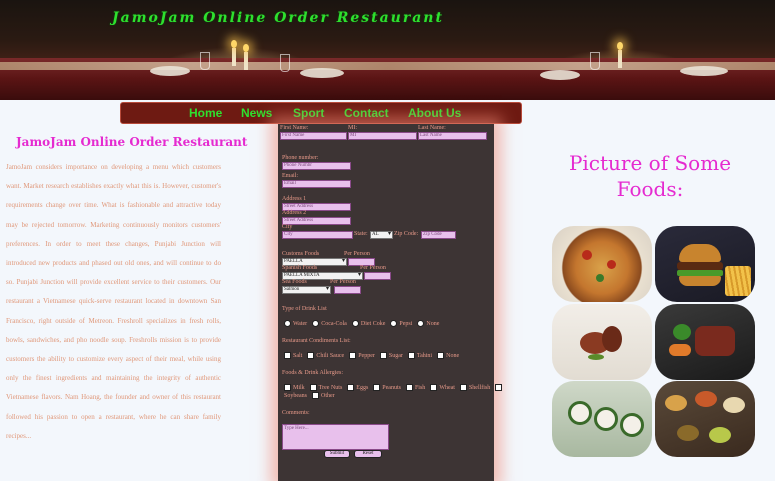  Describe the element at coordinates (256, 113) in the screenshot. I see `nav-news: News` at that location.